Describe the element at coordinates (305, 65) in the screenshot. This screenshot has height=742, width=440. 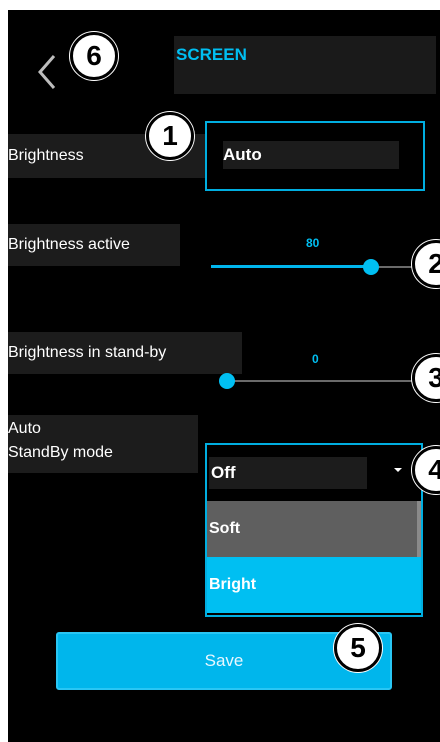
I see `page-title: SCREEN` at that location.